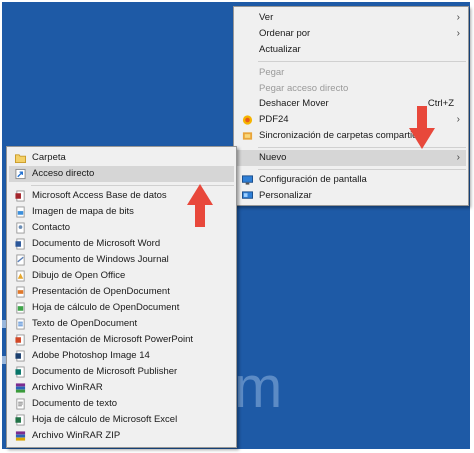 This screenshot has width=474, height=453. I want to click on submenu-item-excel: Hoja de cálculo de Microsoft Excel, so click(121, 420).